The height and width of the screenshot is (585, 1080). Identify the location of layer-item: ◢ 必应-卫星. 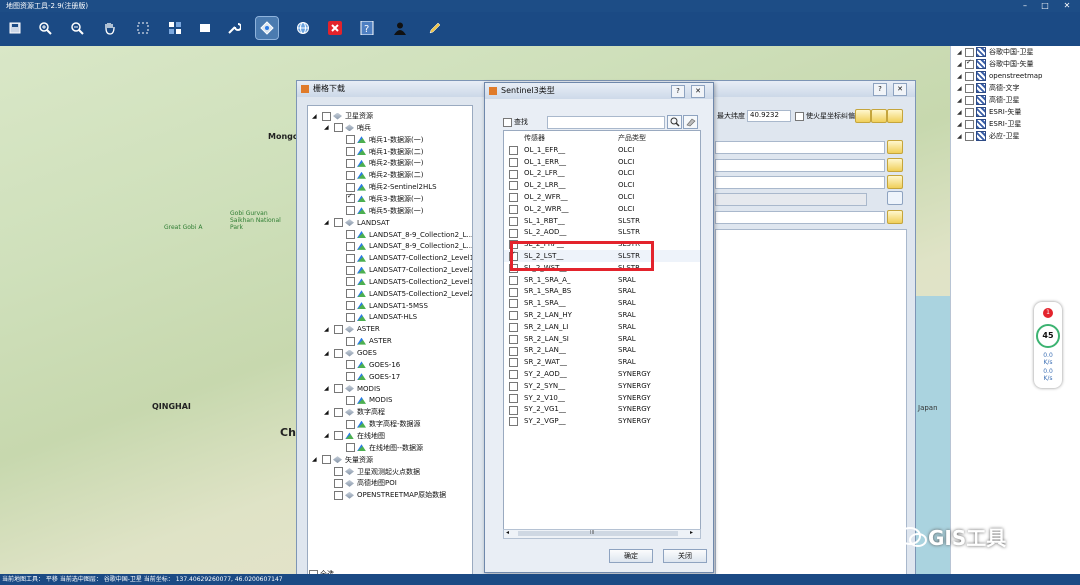
(988, 136).